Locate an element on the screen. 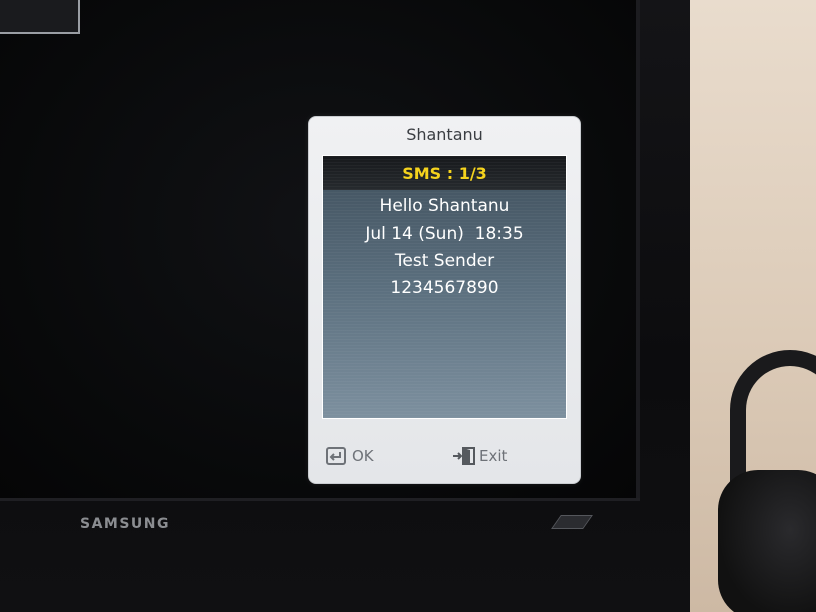 The width and height of the screenshot is (816, 612). sender-name: Test Sender is located at coordinates (444, 261).